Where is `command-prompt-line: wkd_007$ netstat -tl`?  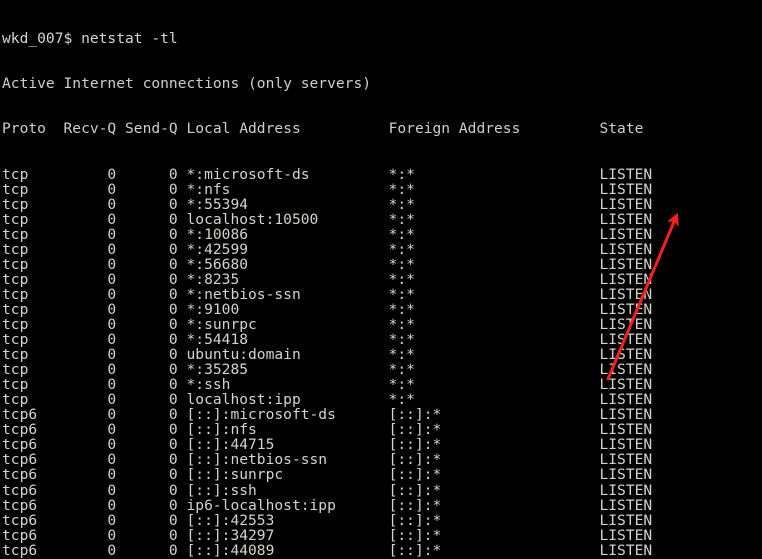
command-prompt-line: wkd_007$ netstat -tl is located at coordinates (90, 39).